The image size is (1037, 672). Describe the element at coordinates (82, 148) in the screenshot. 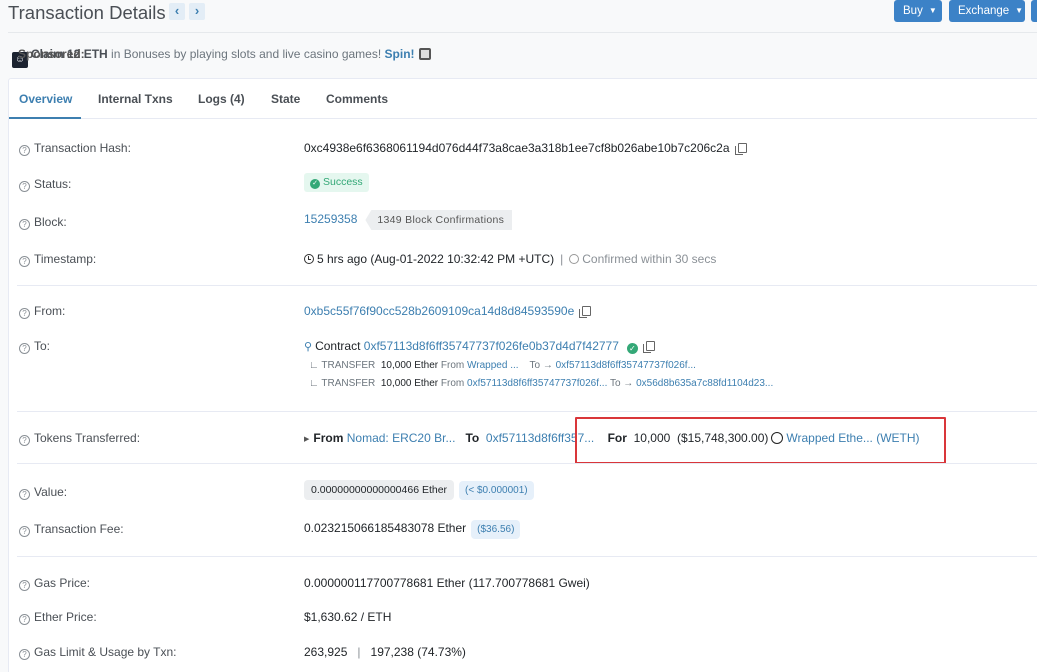

I see `tx-hash-label-text: Transaction Hash:` at that location.